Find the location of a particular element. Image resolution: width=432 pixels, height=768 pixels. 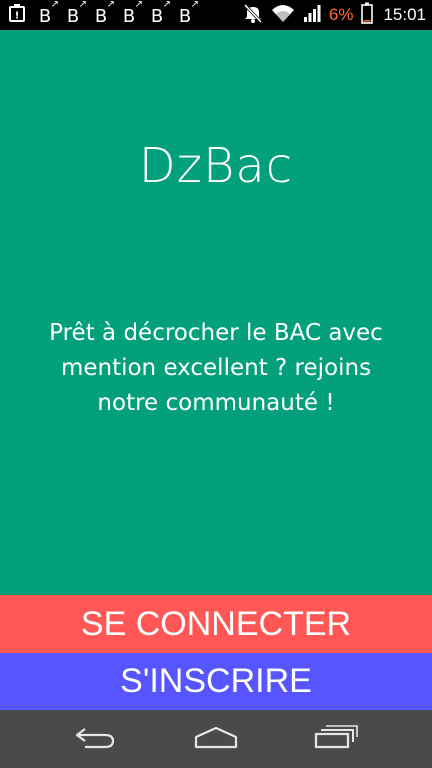

battery-percent: 6% is located at coordinates (341, 14).